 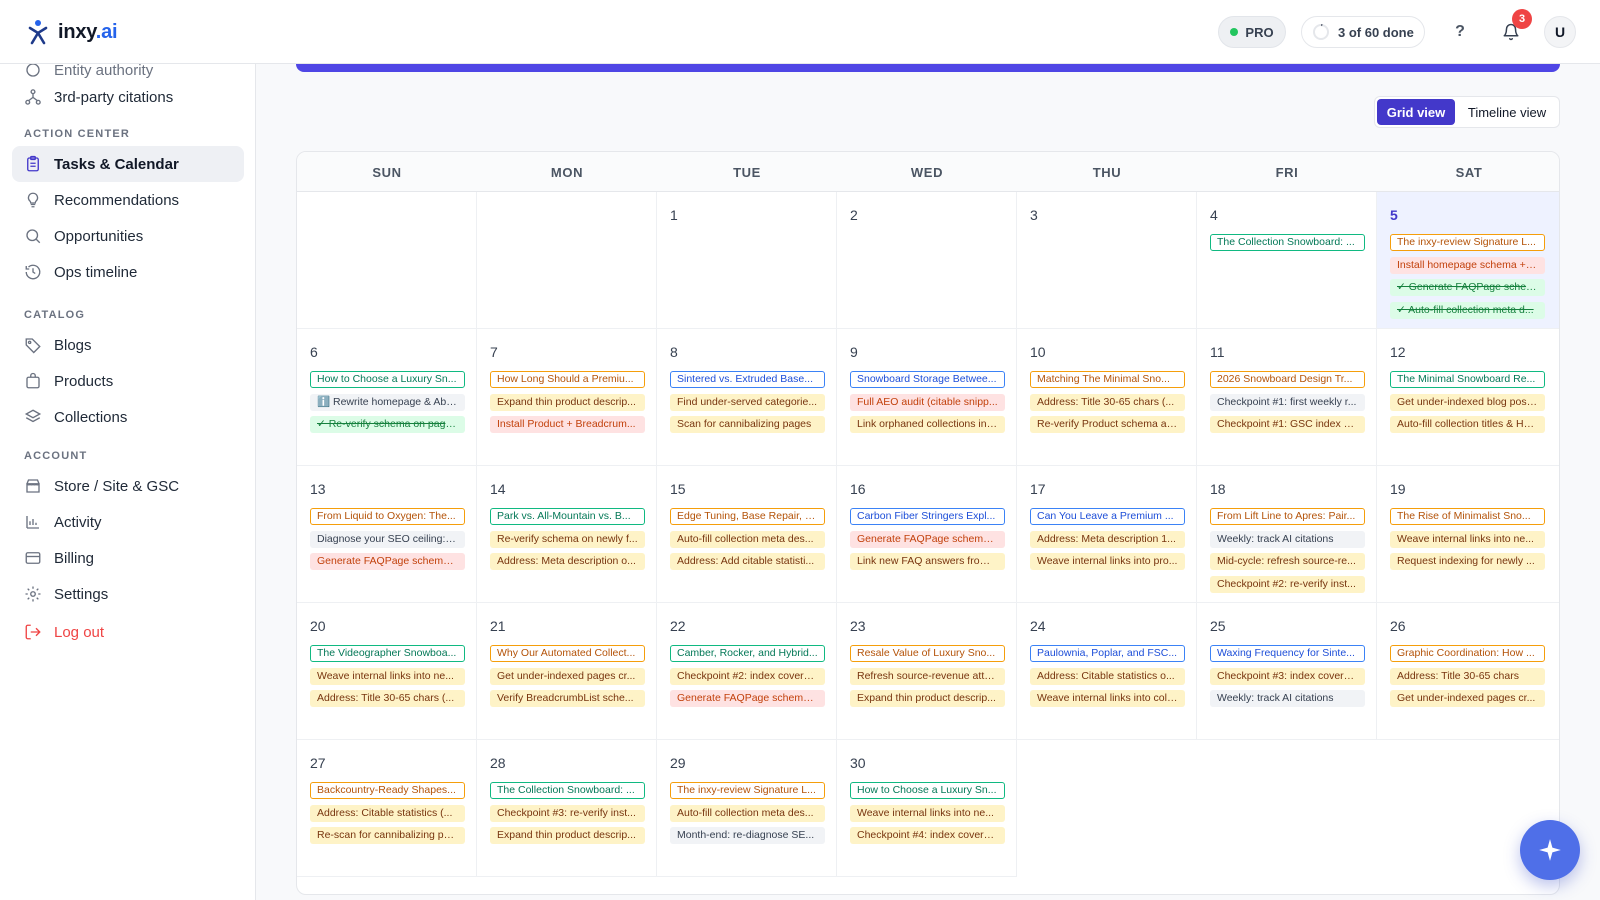 I want to click on sidebar-item-billing: Billing, so click(x=128, y=558).